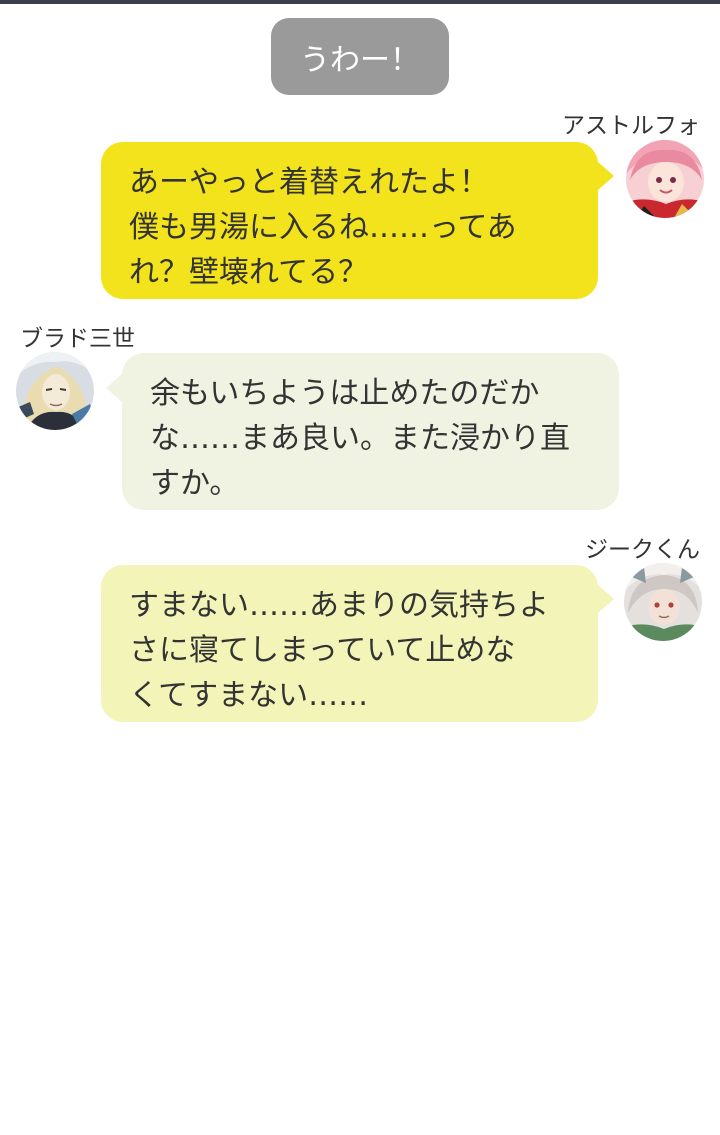  I want to click on message-line: あーやっと着替えれたよ！, so click(309, 182).